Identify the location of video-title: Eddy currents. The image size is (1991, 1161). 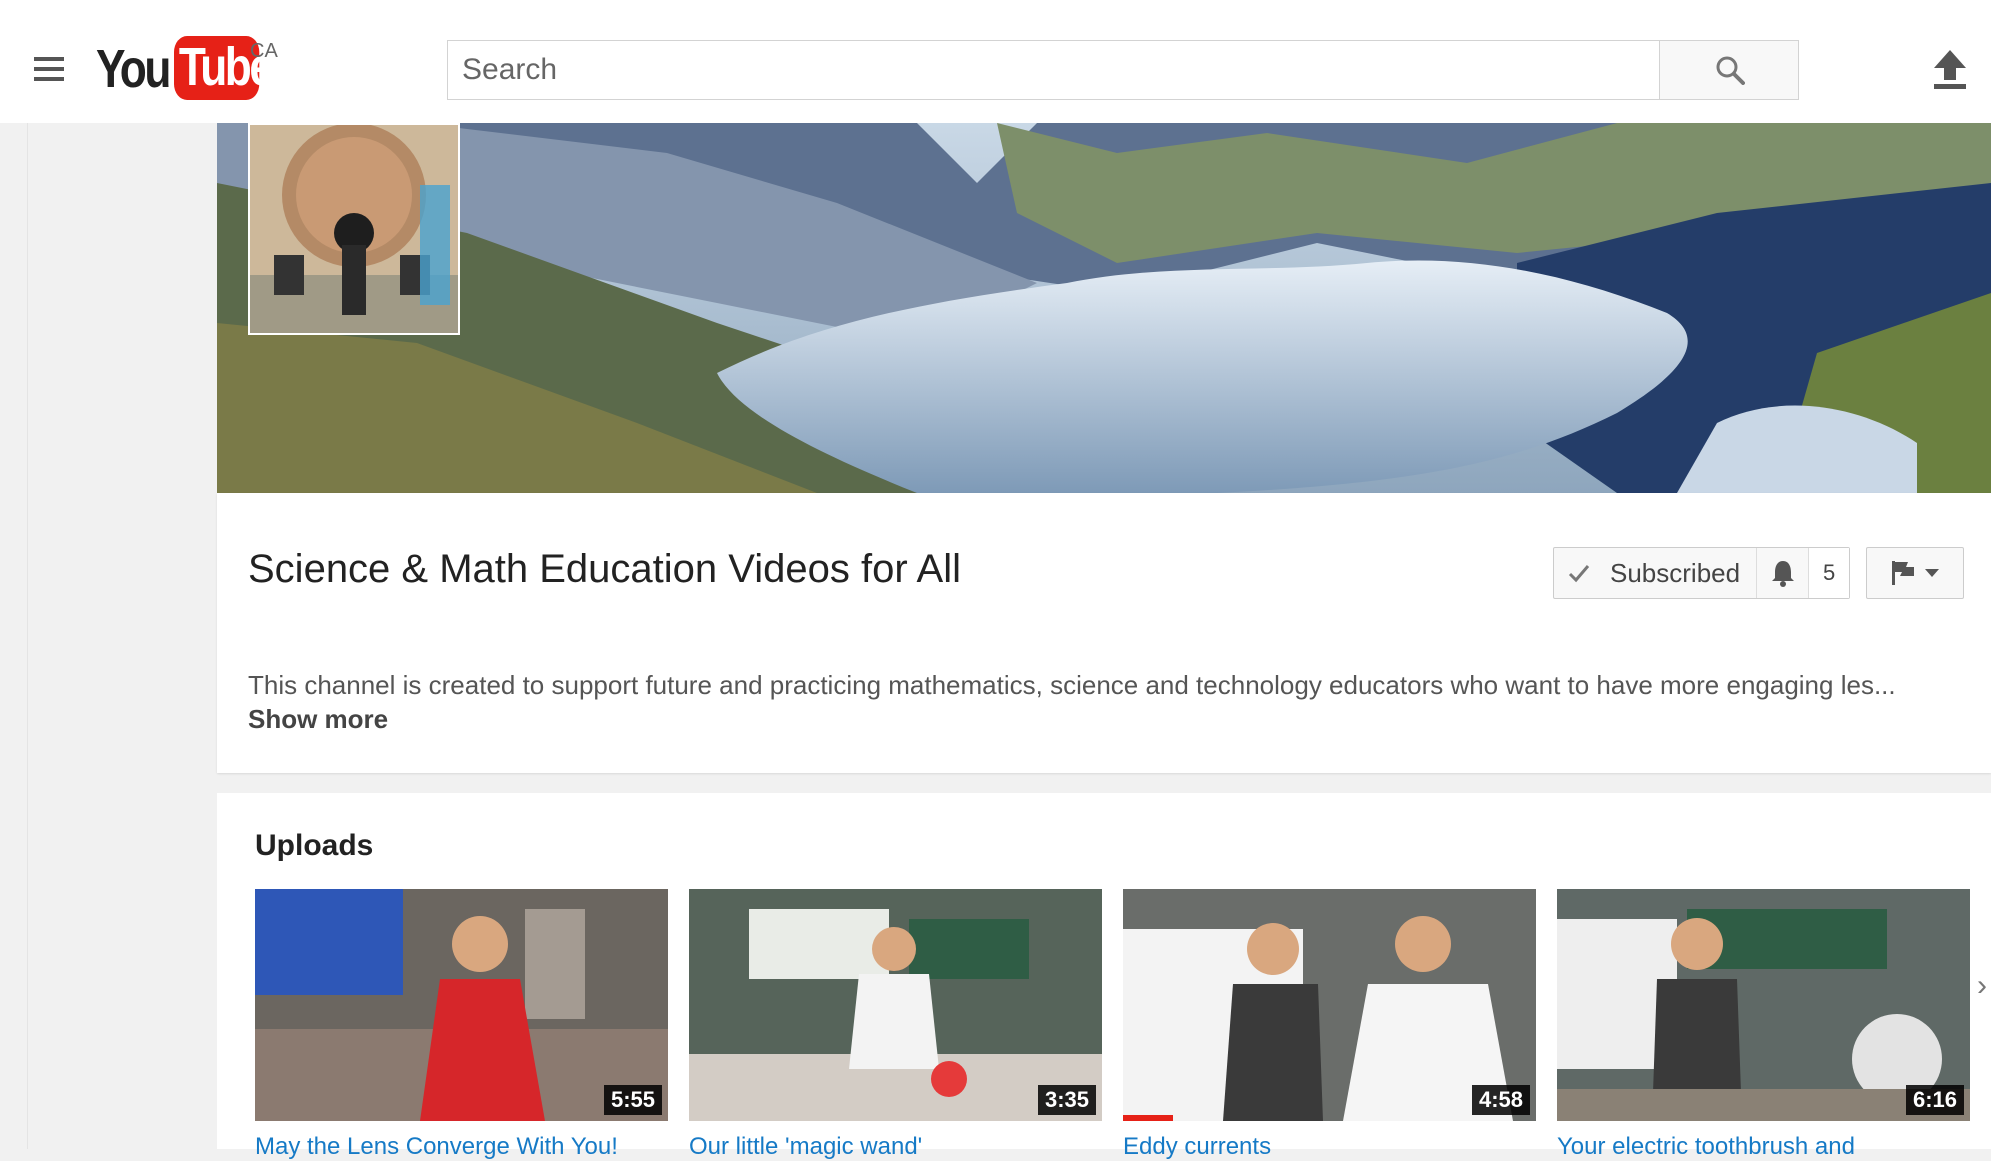
(1329, 1147).